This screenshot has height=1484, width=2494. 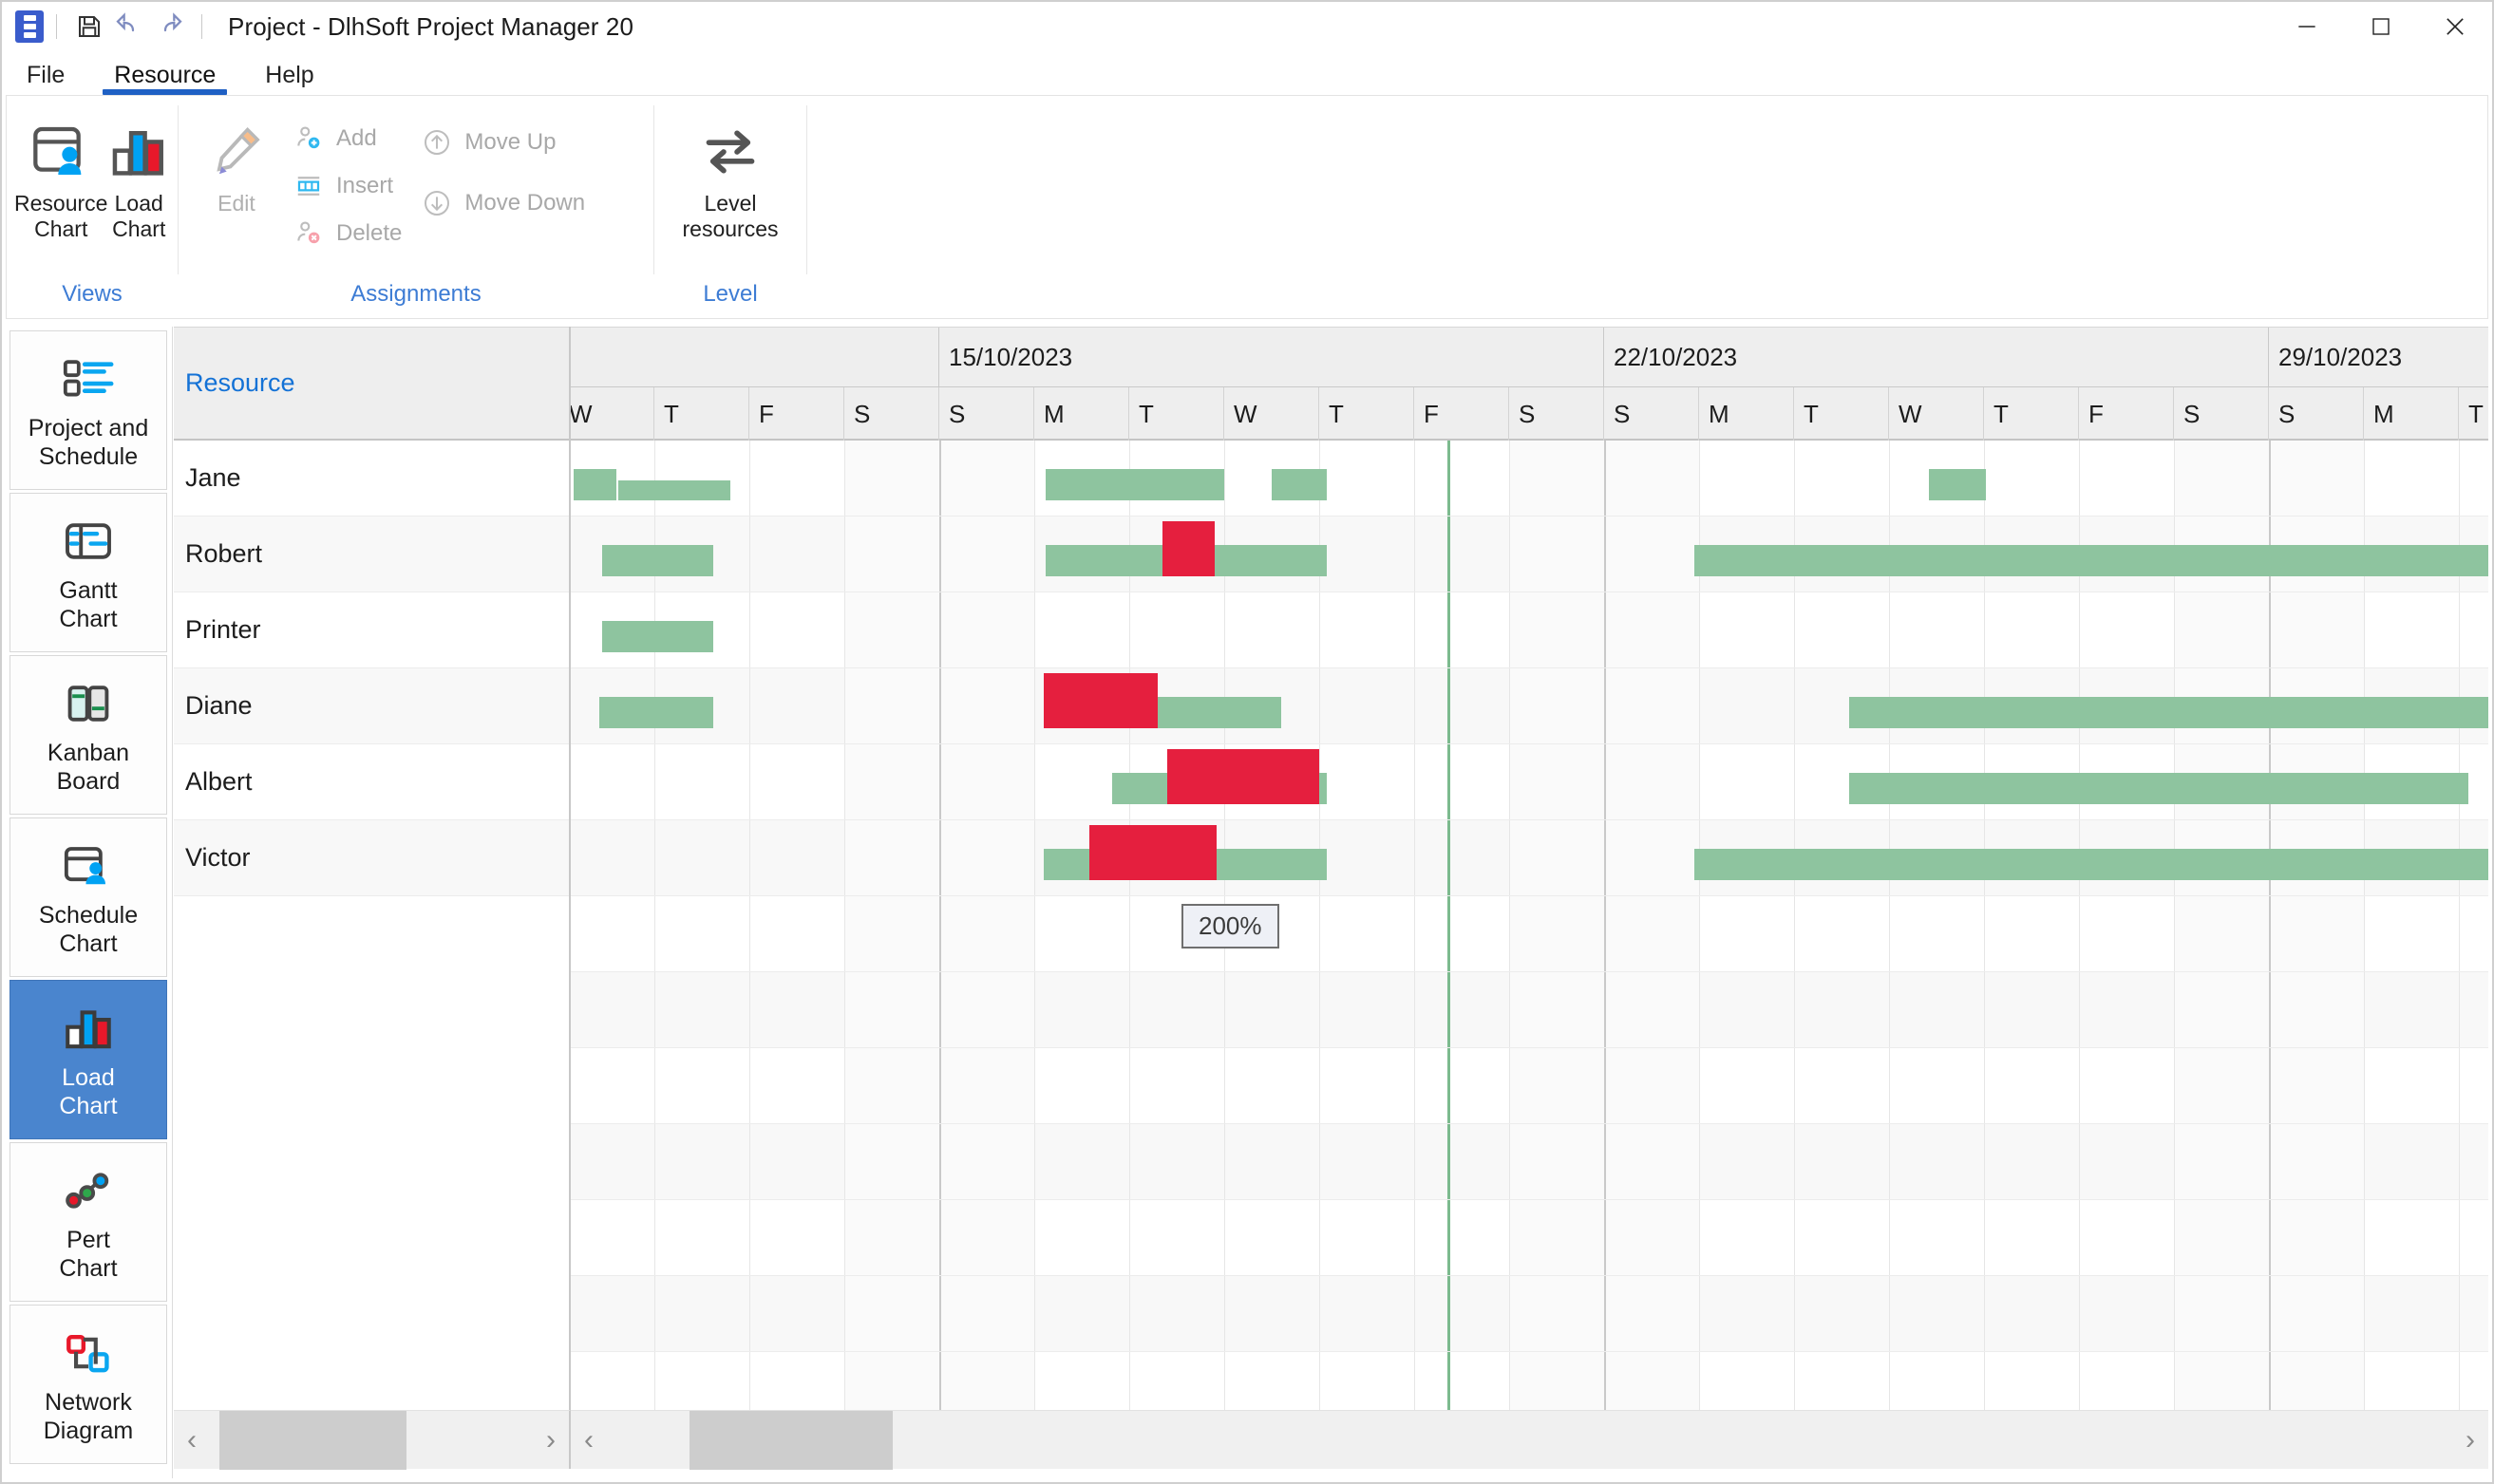 I want to click on sidebar-item-gantt-chart: Gantt Chart, so click(x=88, y=572).